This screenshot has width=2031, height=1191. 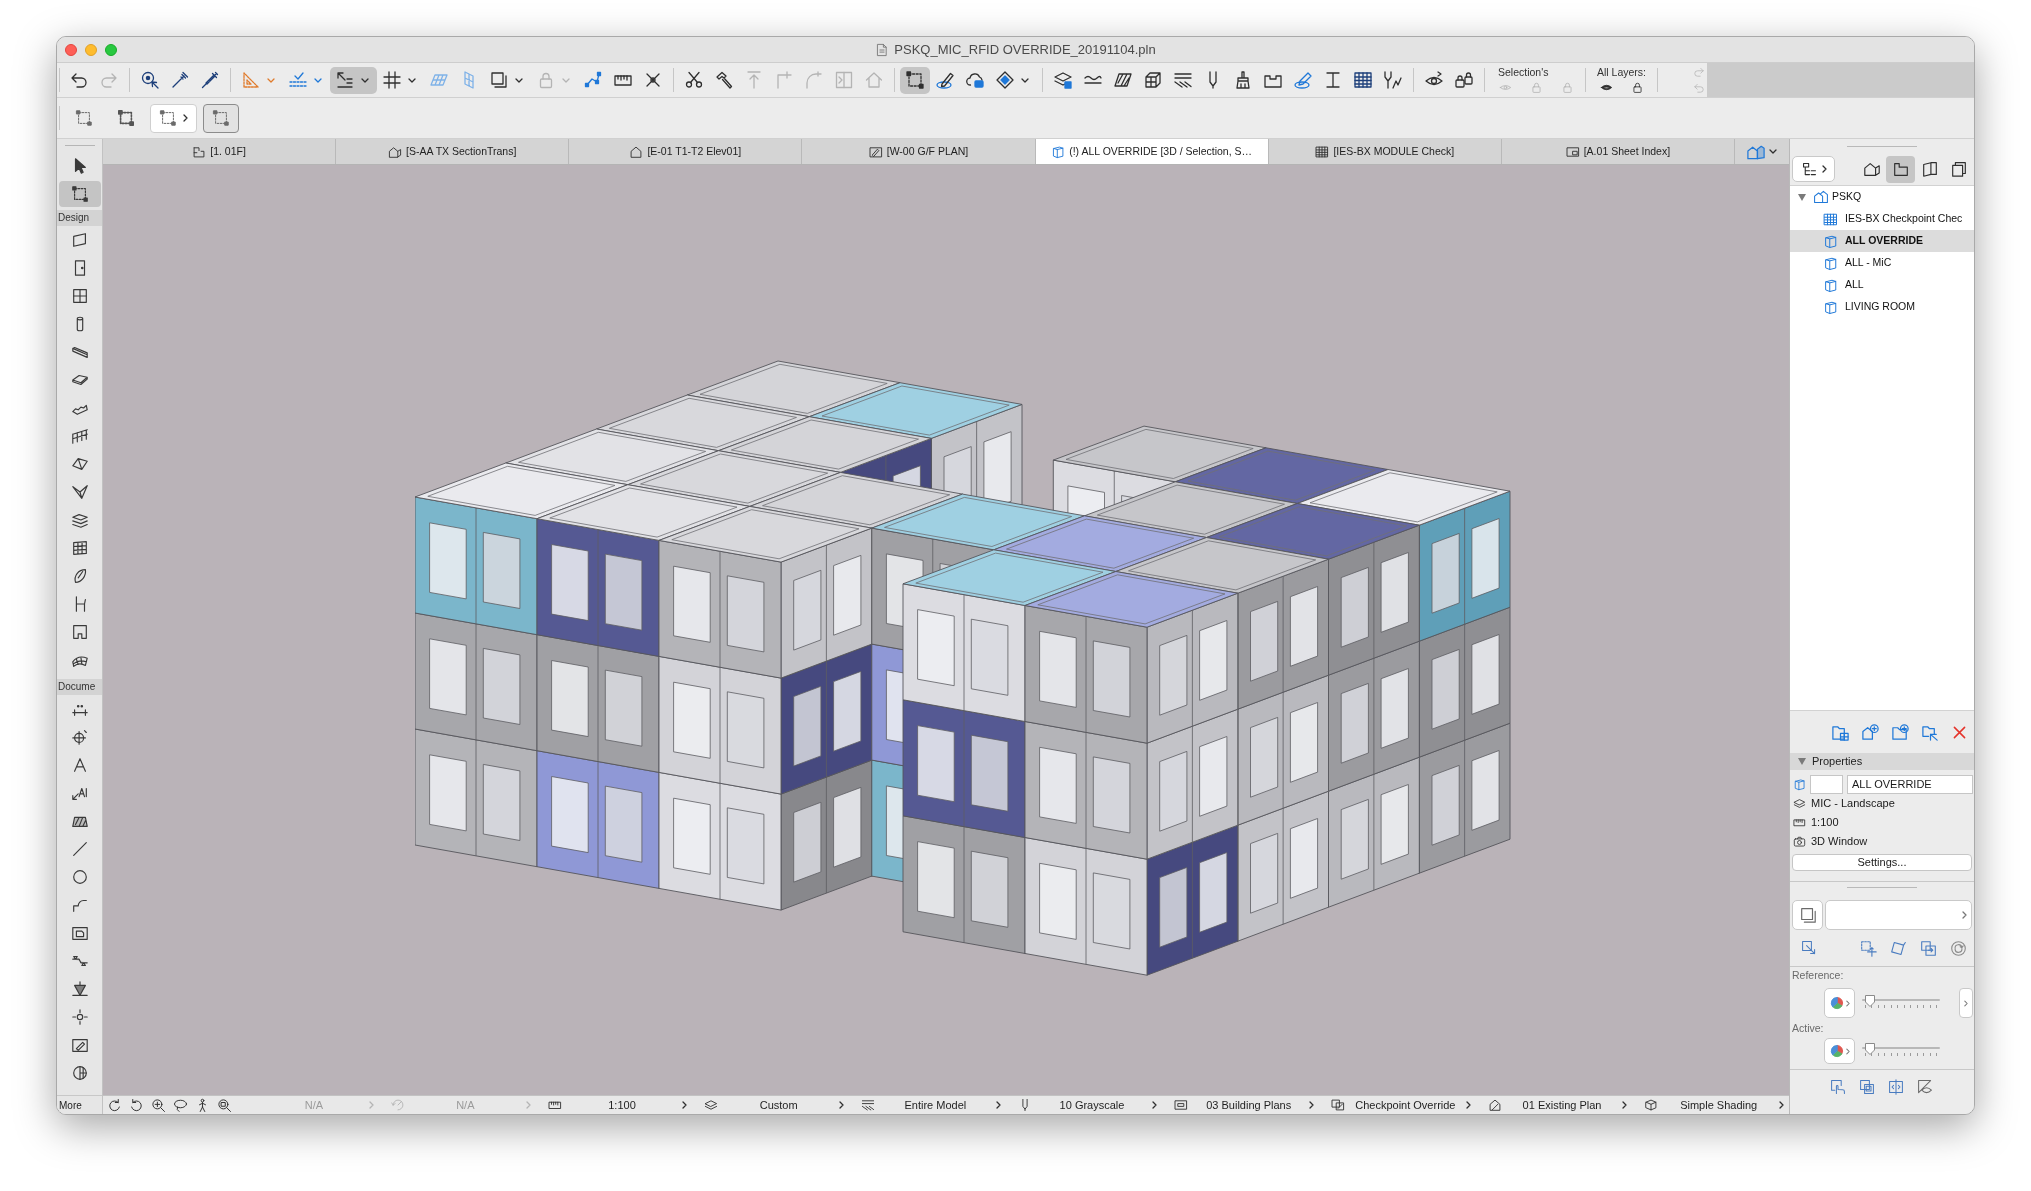 I want to click on roof-icon, so click(x=79, y=464).